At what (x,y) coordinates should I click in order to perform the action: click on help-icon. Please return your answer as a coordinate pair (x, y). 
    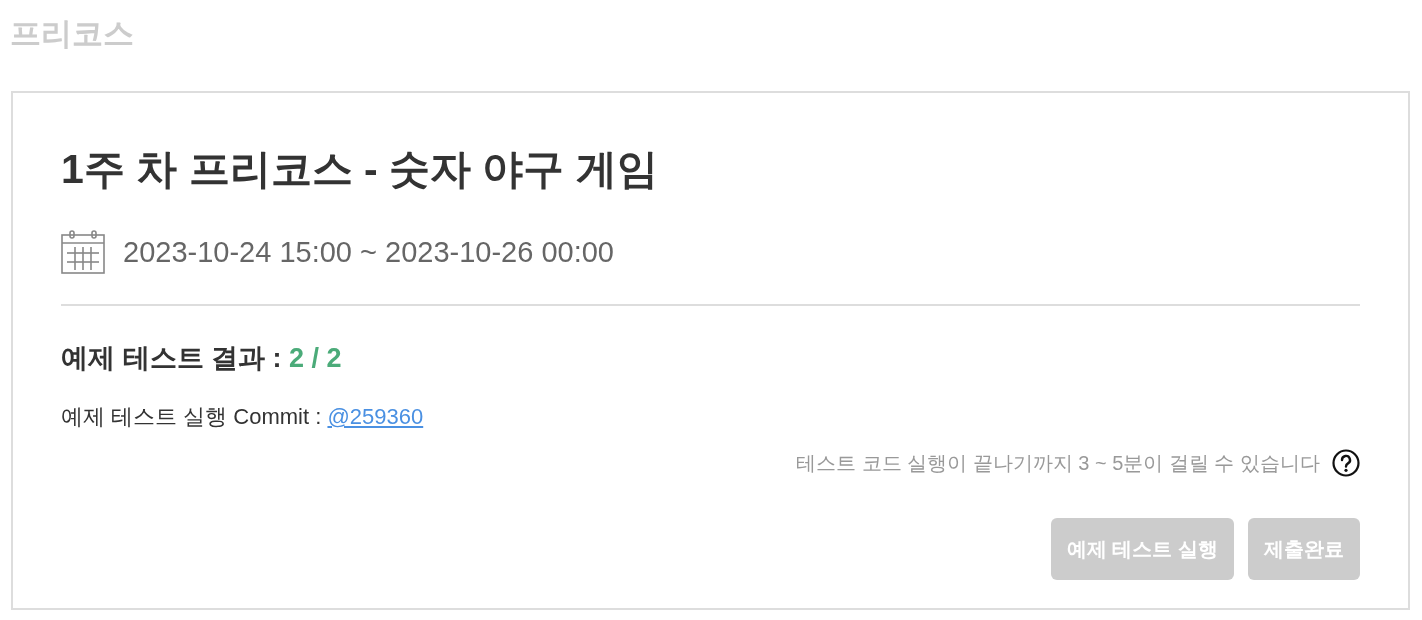
    Looking at the image, I should click on (1346, 463).